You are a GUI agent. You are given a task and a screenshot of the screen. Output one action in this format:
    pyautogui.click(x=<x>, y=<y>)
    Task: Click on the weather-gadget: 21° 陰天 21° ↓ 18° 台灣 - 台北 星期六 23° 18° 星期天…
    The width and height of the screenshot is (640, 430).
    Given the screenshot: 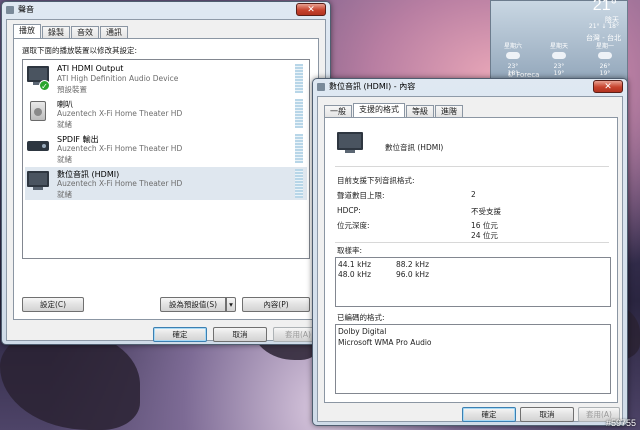 What is the action you would take?
    pyautogui.click(x=559, y=41)
    